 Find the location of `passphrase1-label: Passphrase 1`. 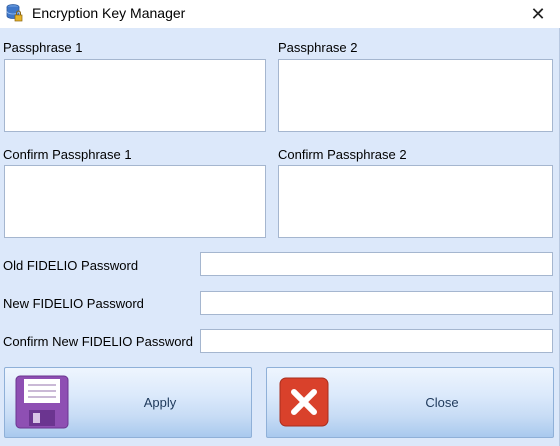

passphrase1-label: Passphrase 1 is located at coordinates (43, 47).